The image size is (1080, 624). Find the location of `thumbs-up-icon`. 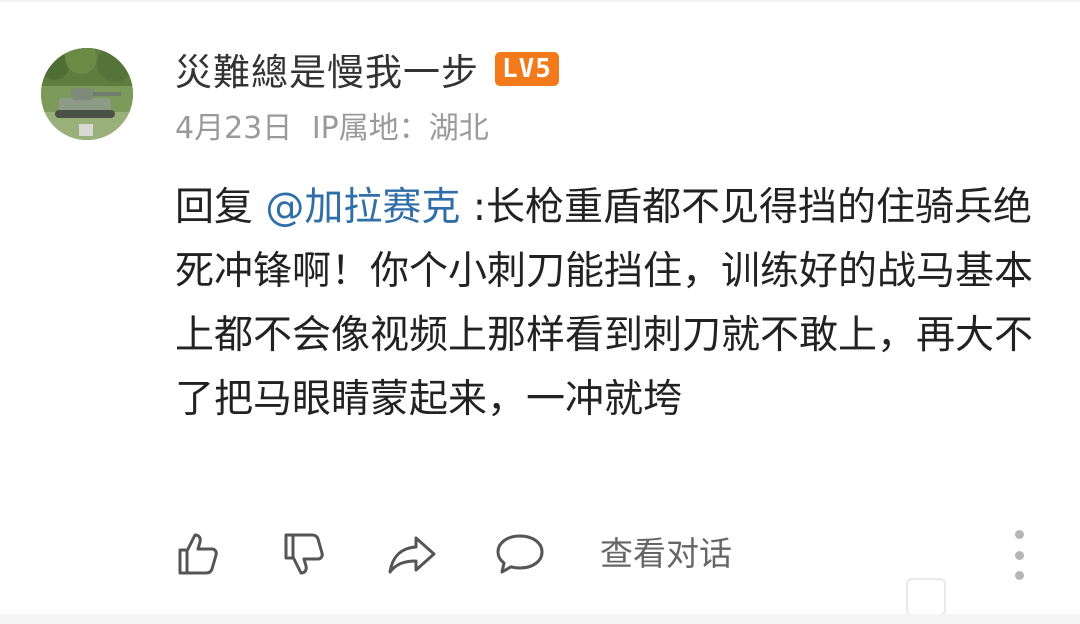

thumbs-up-icon is located at coordinates (198, 554).